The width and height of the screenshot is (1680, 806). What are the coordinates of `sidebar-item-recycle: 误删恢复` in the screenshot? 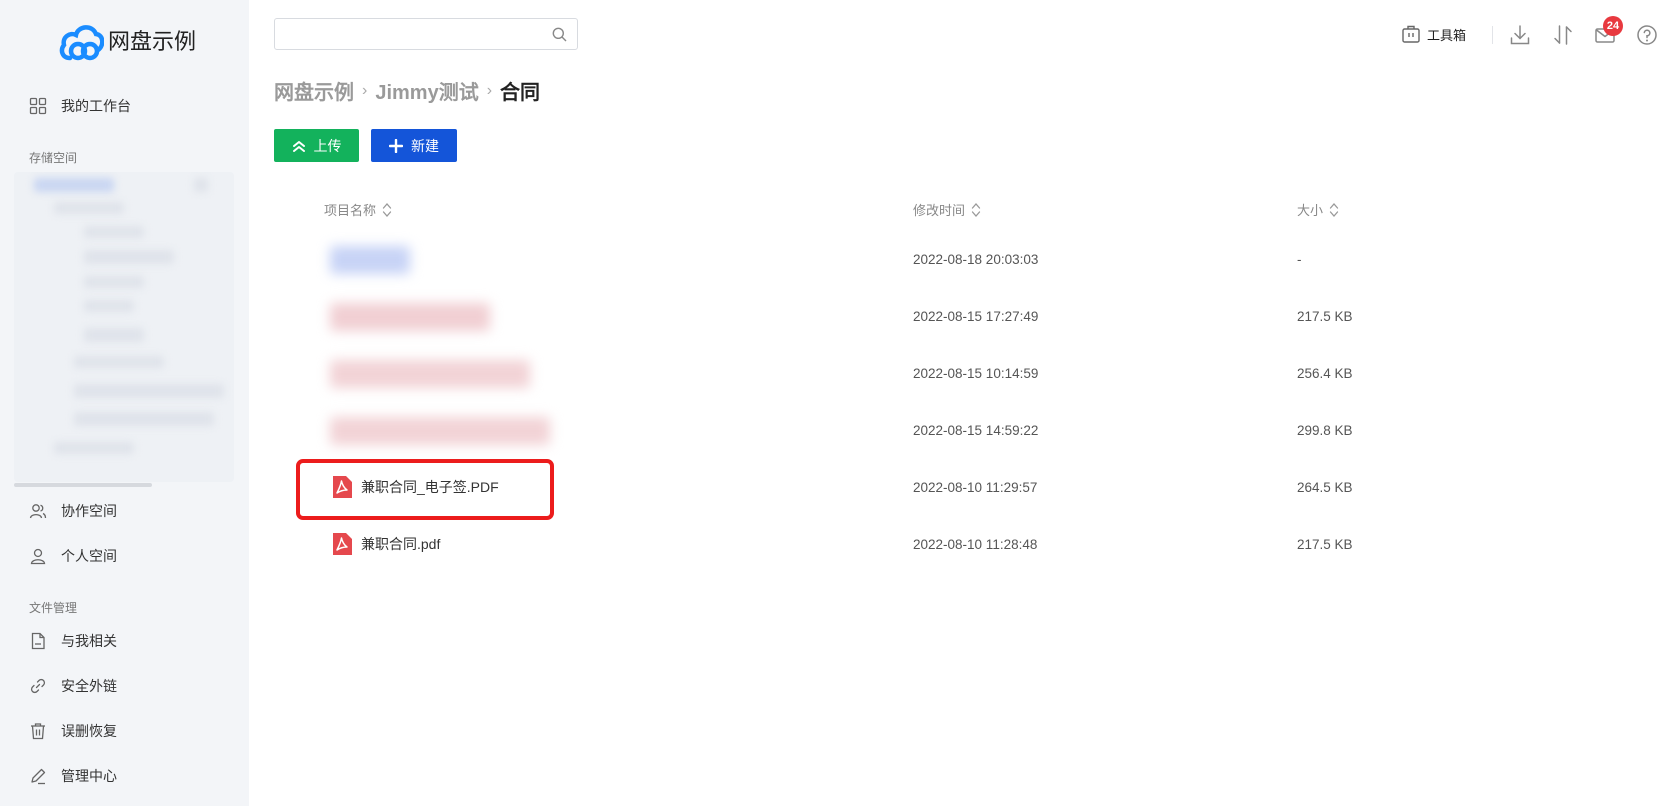 It's located at (73, 731).